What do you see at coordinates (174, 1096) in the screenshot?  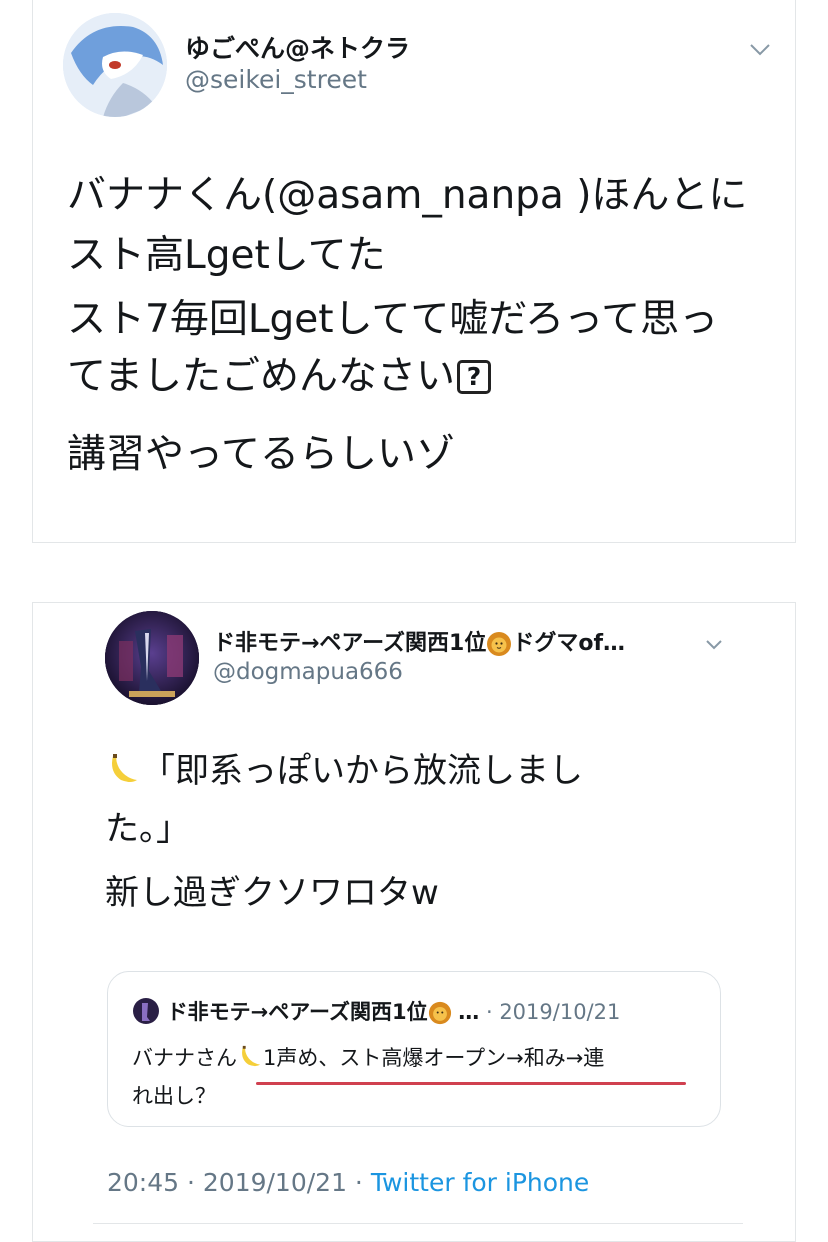 I see `quoted-text-line: れ出し？` at bounding box center [174, 1096].